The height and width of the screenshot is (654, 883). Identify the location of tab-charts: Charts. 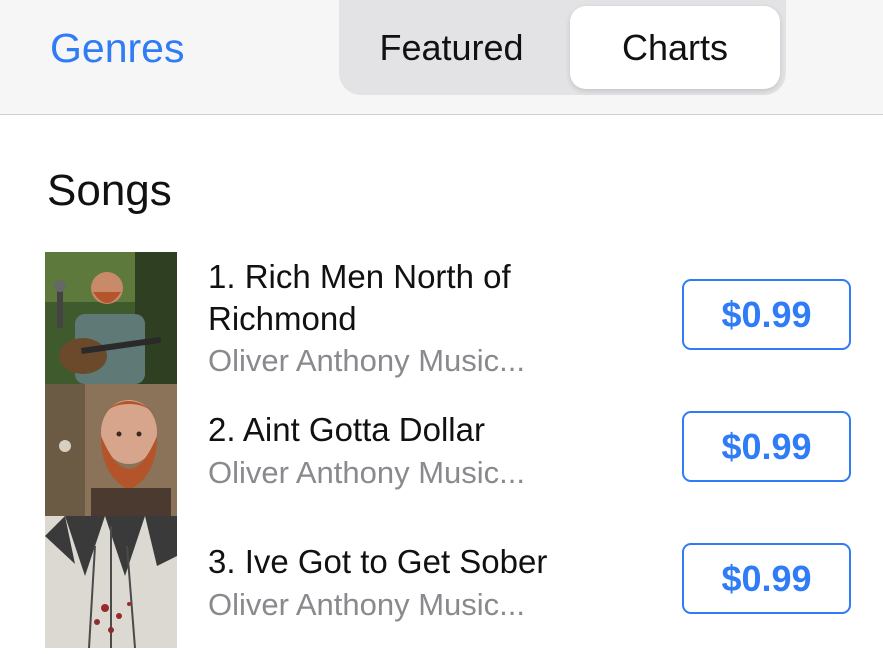
(675, 47).